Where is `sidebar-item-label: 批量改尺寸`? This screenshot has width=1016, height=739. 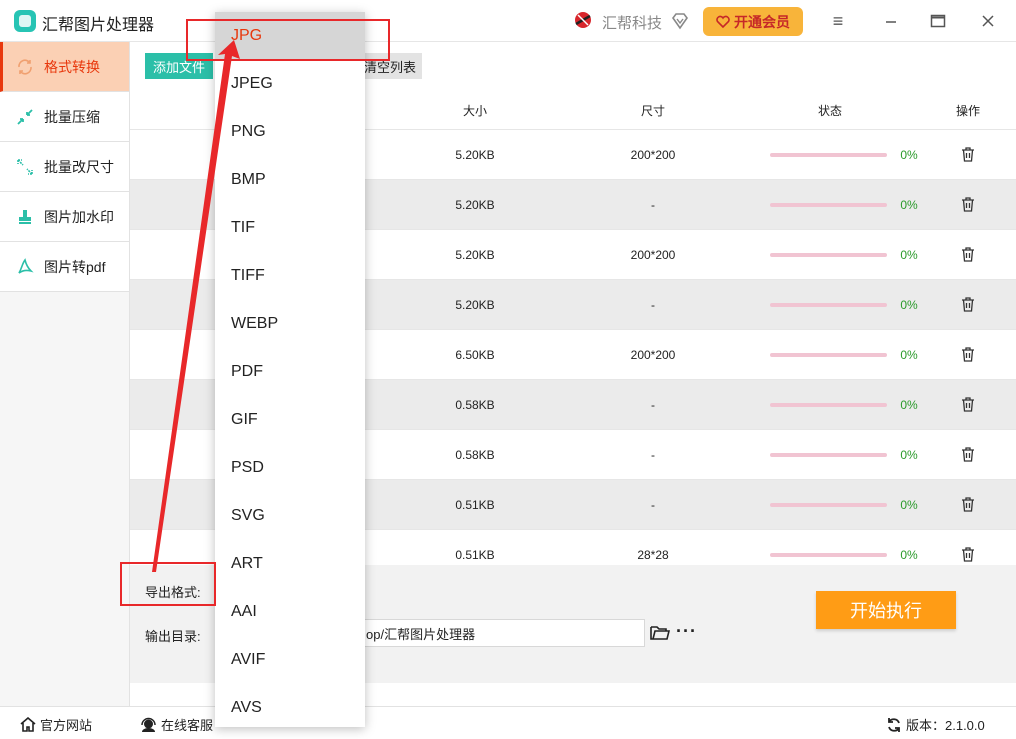 sidebar-item-label: 批量改尺寸 is located at coordinates (79, 166).